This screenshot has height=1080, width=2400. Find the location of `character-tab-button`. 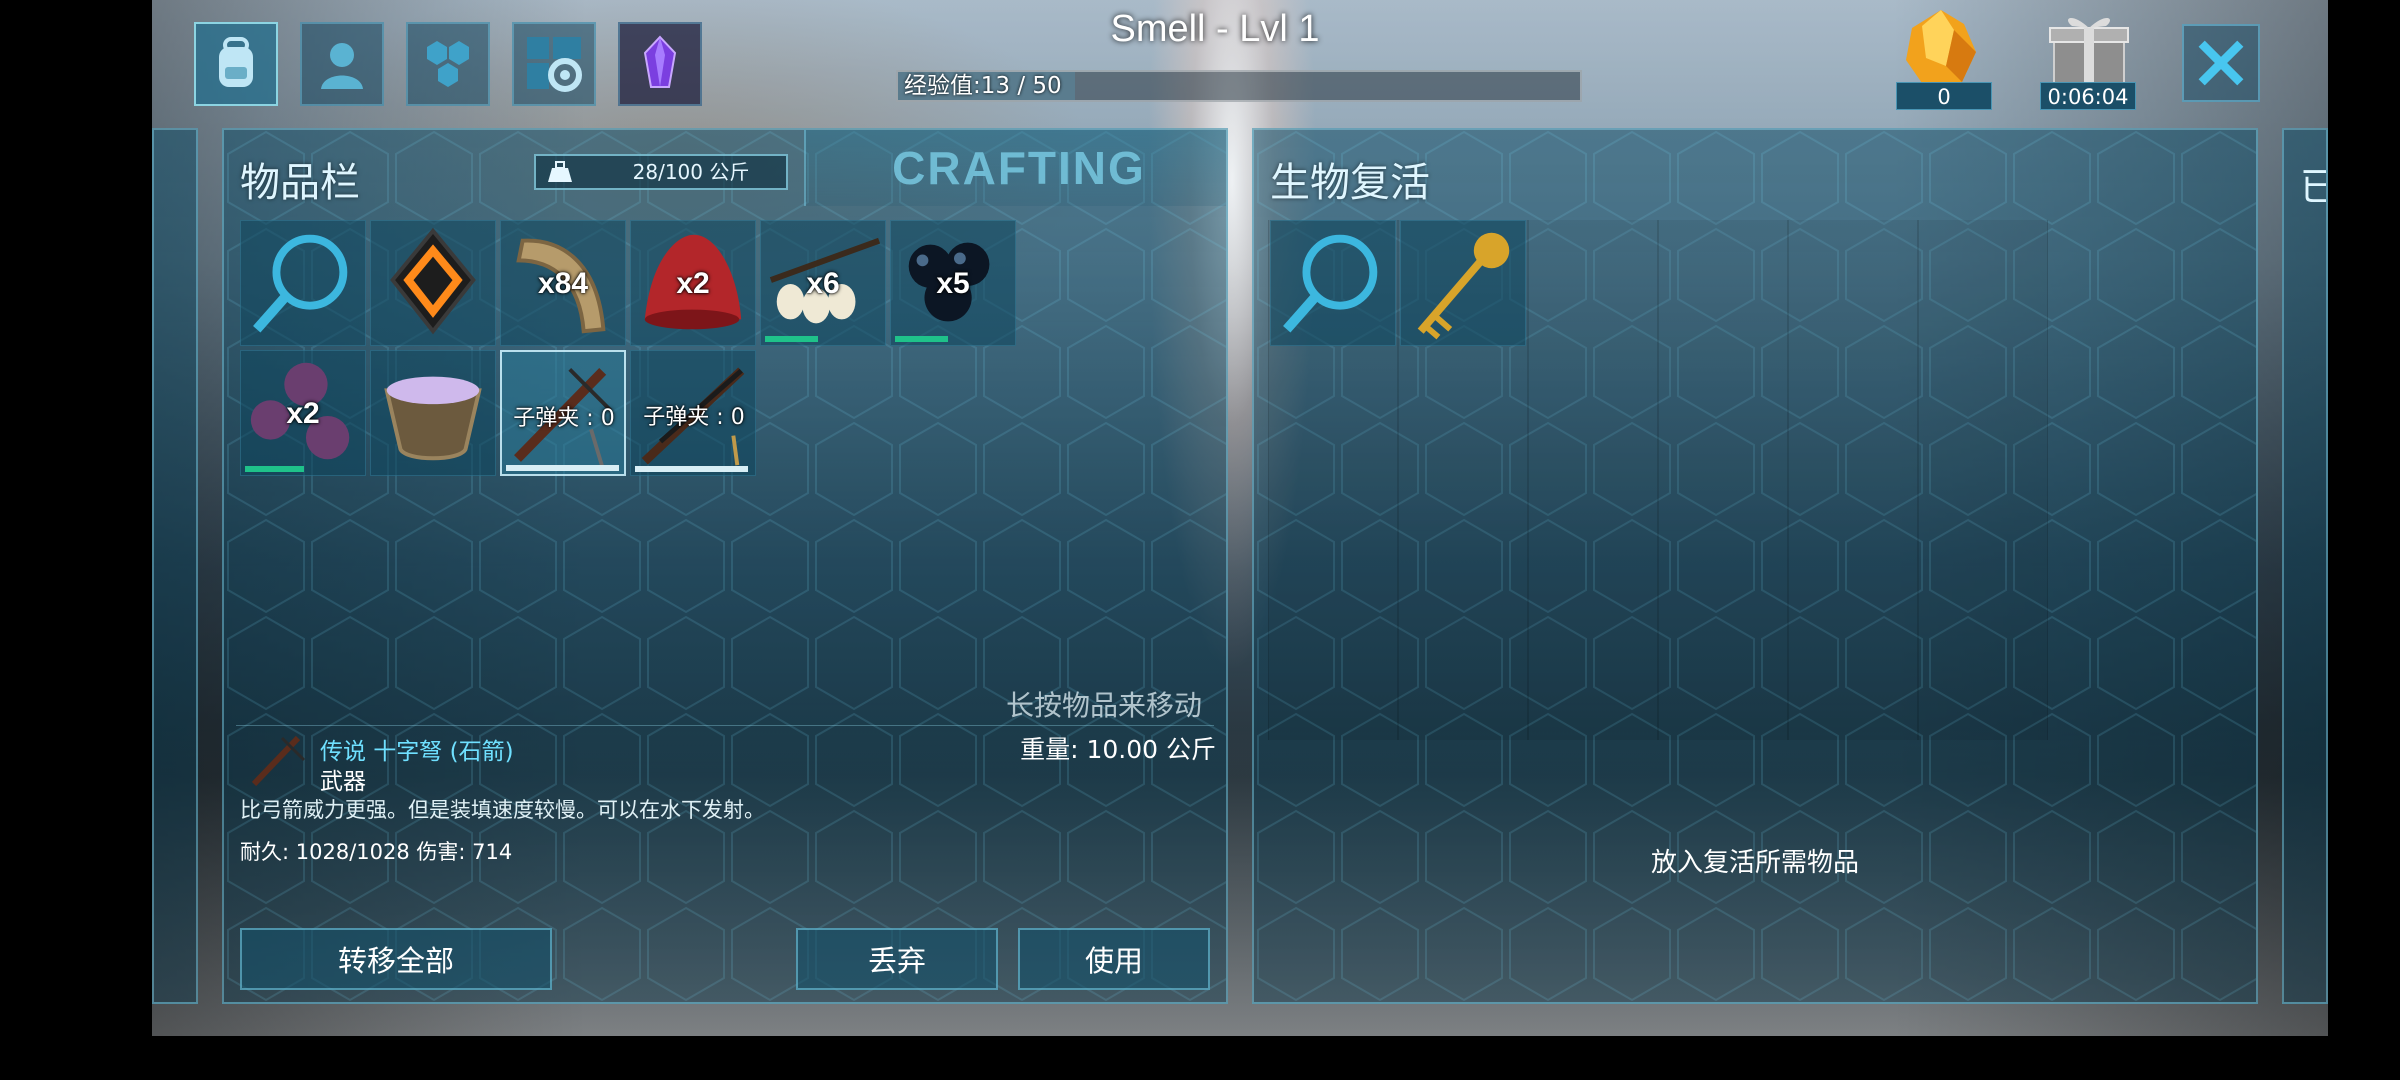

character-tab-button is located at coordinates (342, 64).